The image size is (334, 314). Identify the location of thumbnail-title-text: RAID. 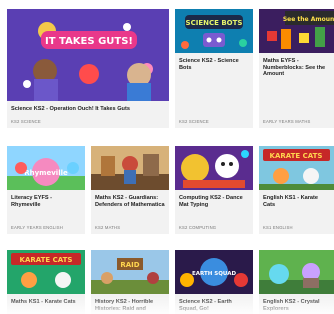
(129, 265).